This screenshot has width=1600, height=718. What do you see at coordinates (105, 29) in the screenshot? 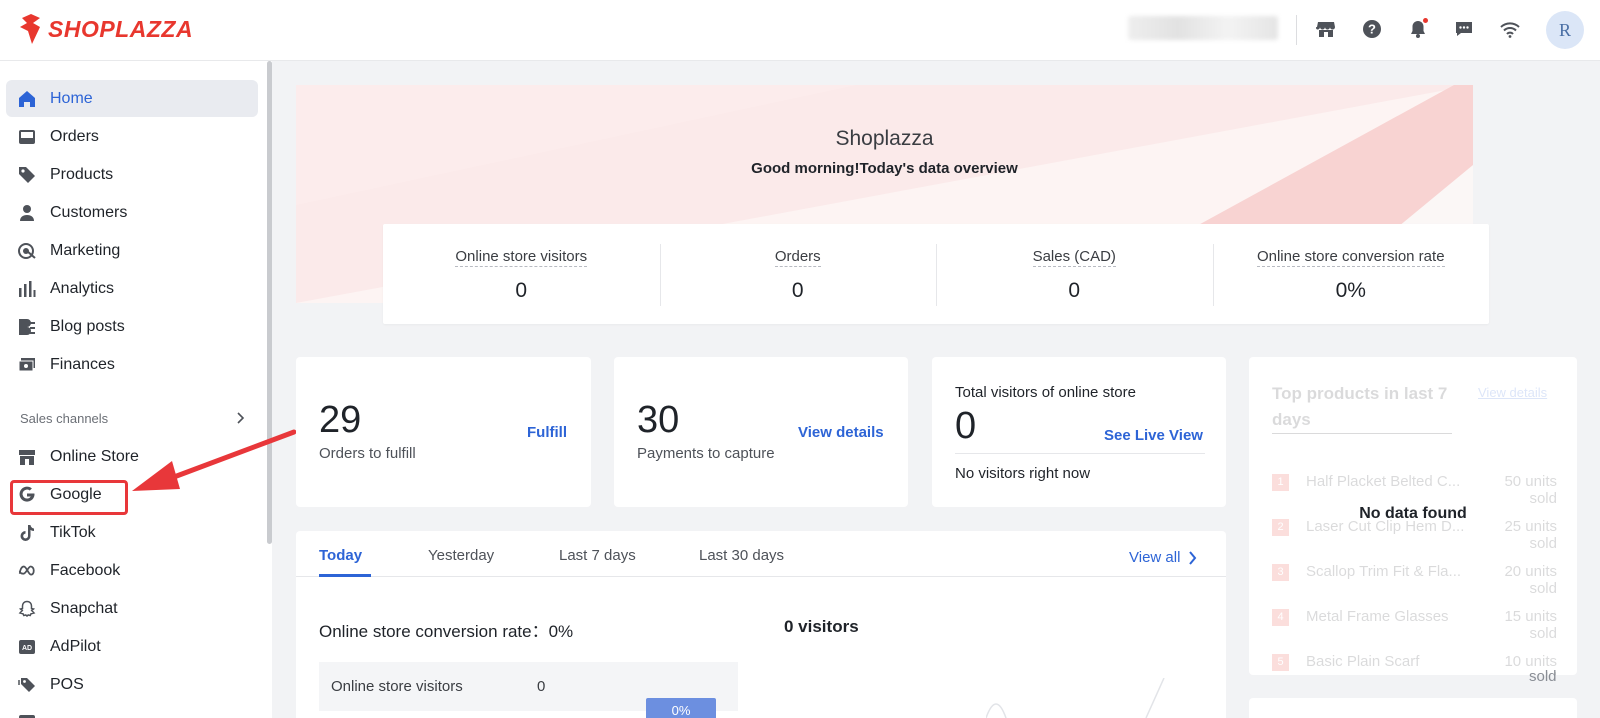
I see `shoplazza-logo: SHOPLAZZA` at bounding box center [105, 29].